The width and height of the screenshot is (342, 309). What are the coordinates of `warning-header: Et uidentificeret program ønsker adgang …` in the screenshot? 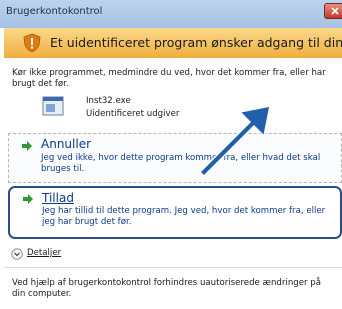 It's located at (173, 43).